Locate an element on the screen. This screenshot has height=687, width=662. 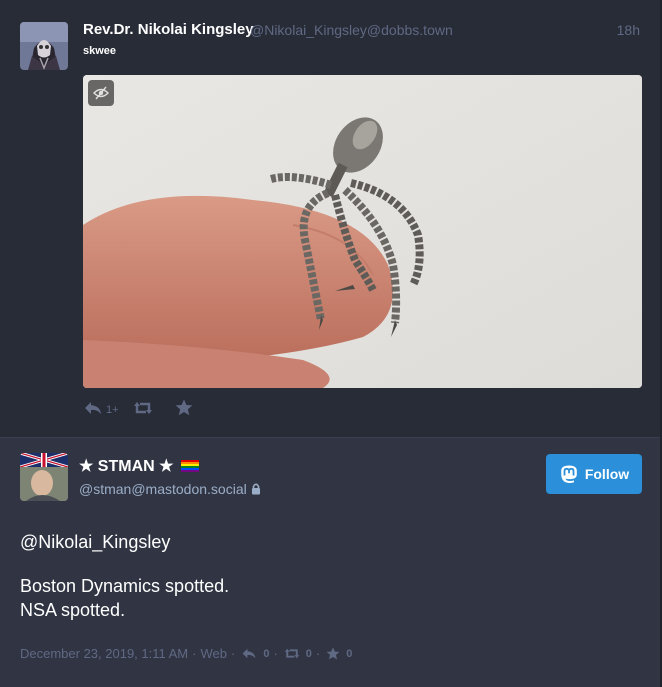
reply-count-link: 0 is located at coordinates (255, 653).